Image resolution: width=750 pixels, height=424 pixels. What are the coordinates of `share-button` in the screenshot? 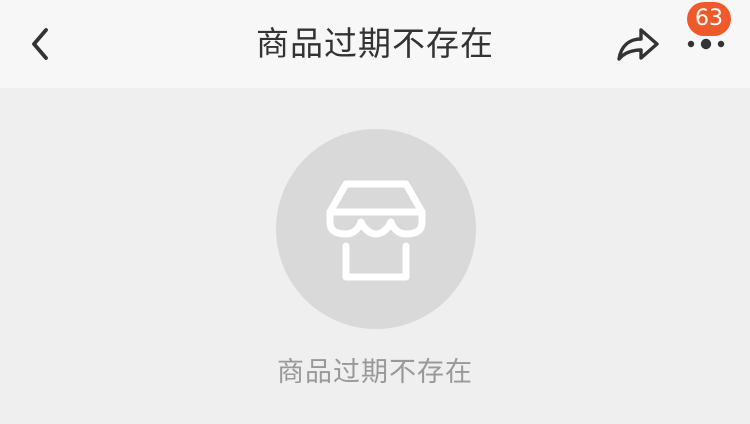 It's located at (638, 44).